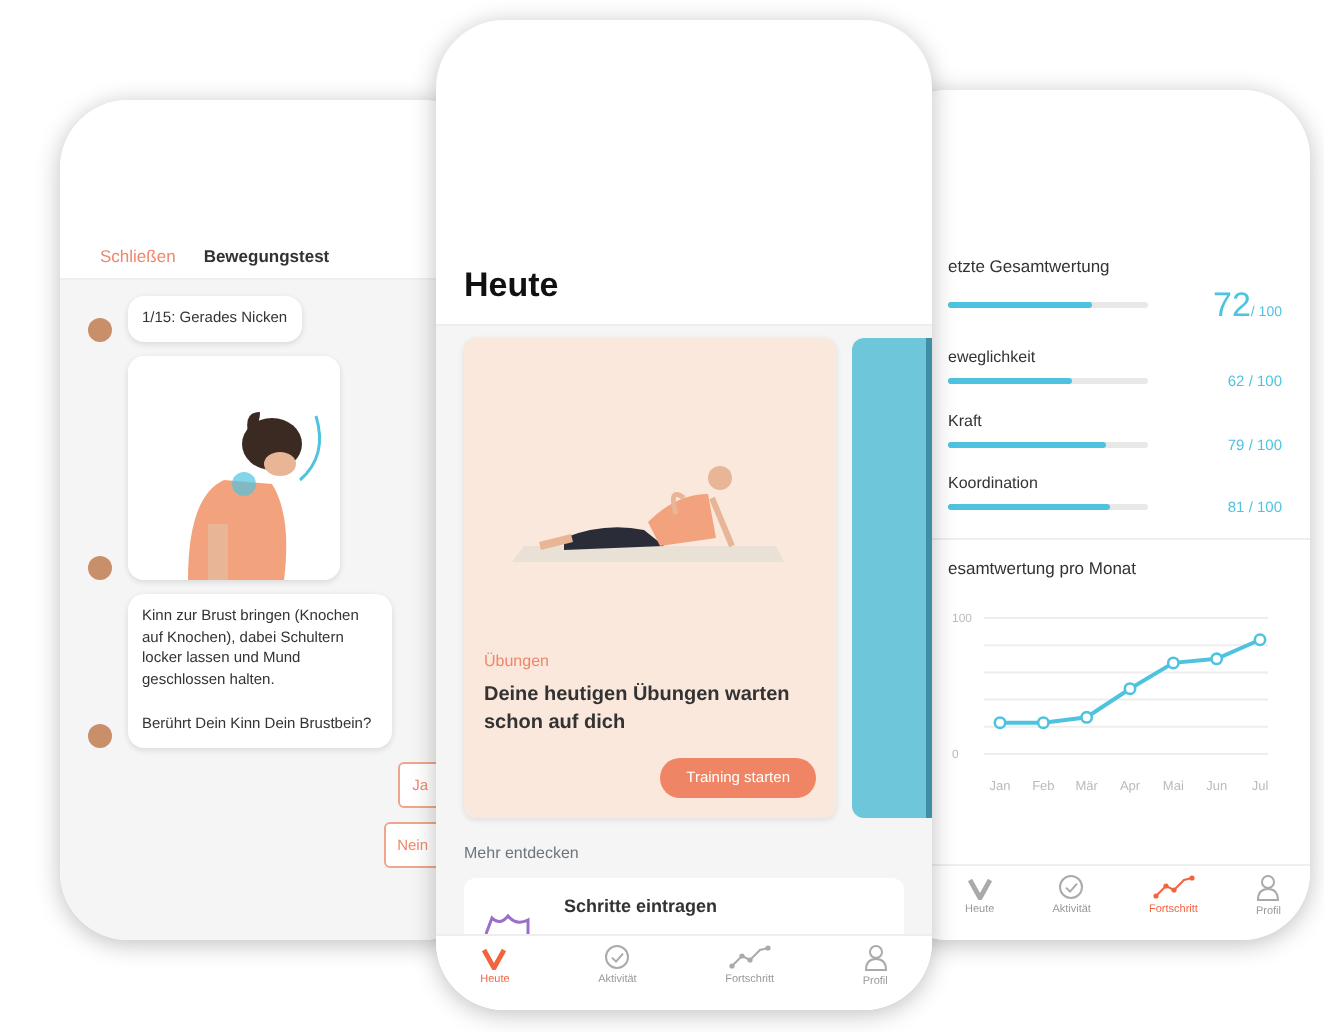 This screenshot has width=1324, height=1032. I want to click on chart-title: esamtwertung pro Monat, so click(1043, 569).